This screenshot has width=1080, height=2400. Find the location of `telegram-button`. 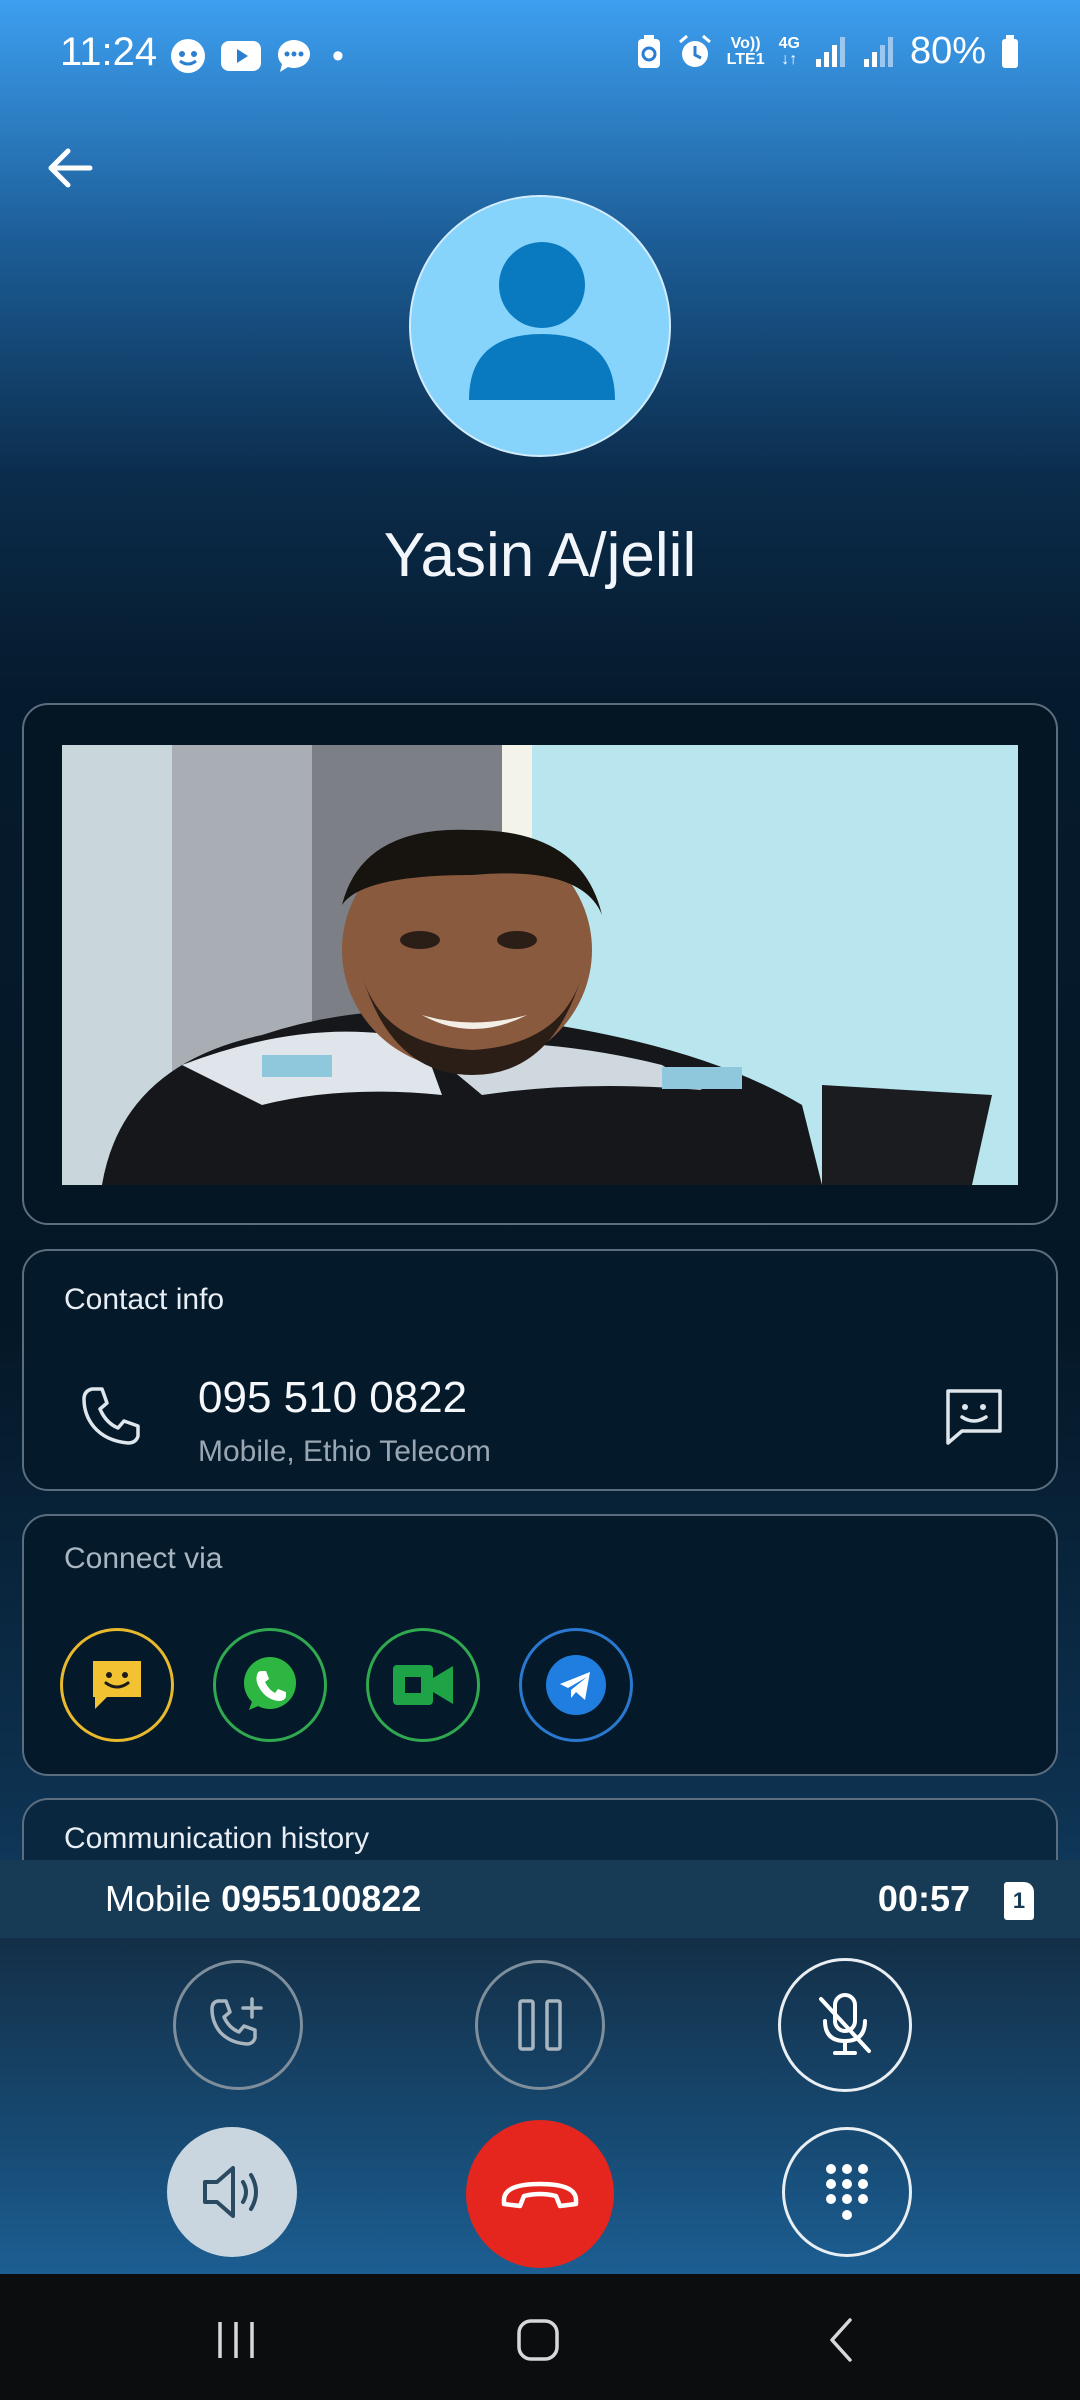

telegram-button is located at coordinates (576, 1685).